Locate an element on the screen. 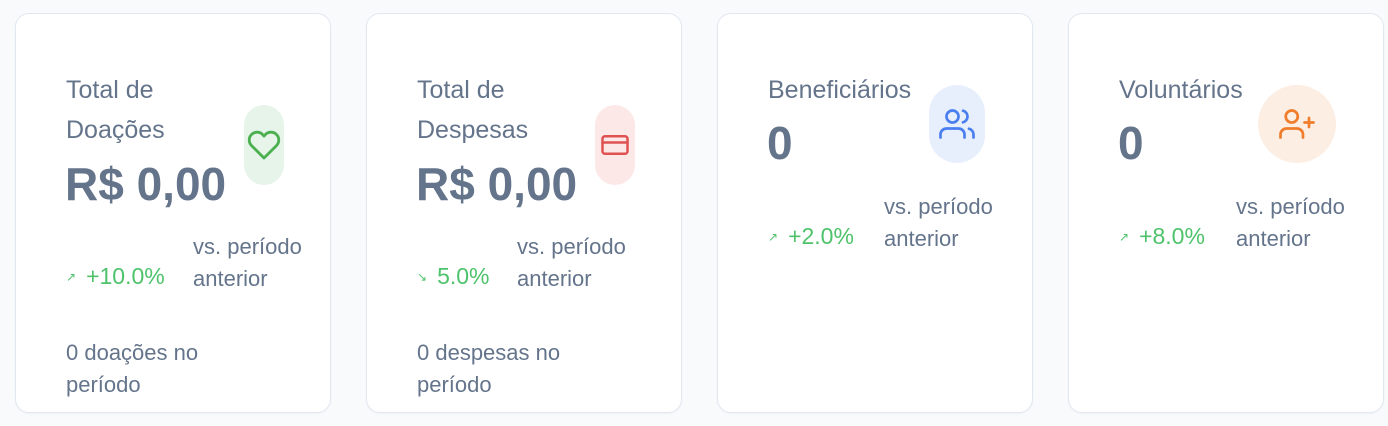  trend-indicator: ↘ 5.0% is located at coordinates (453, 276).